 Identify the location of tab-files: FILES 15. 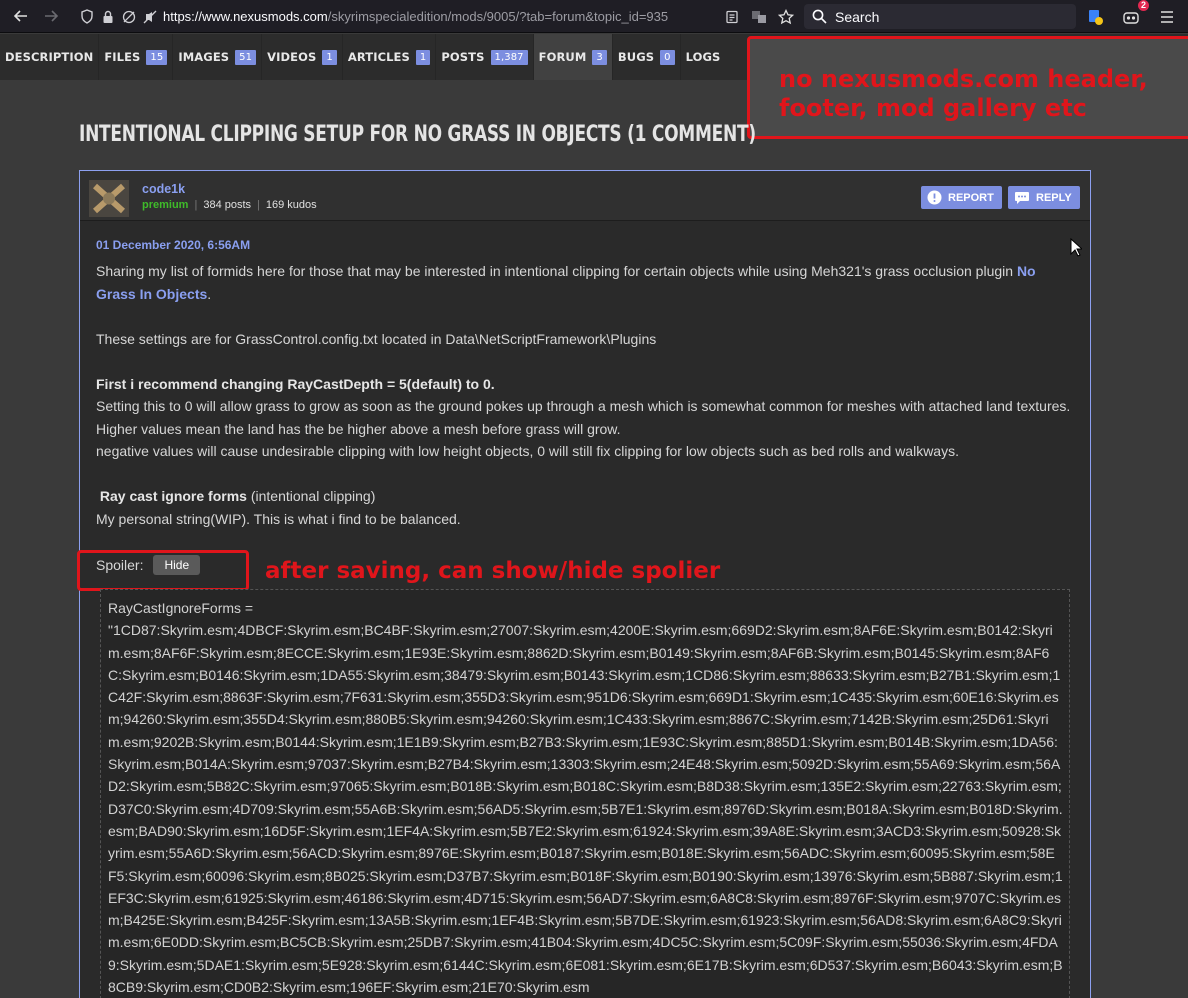
(136, 57).